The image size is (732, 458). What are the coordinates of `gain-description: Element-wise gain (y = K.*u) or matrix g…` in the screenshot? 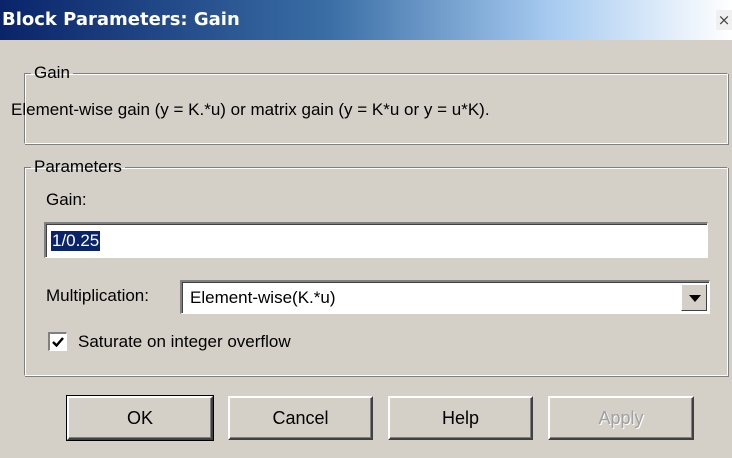 It's located at (250, 109).